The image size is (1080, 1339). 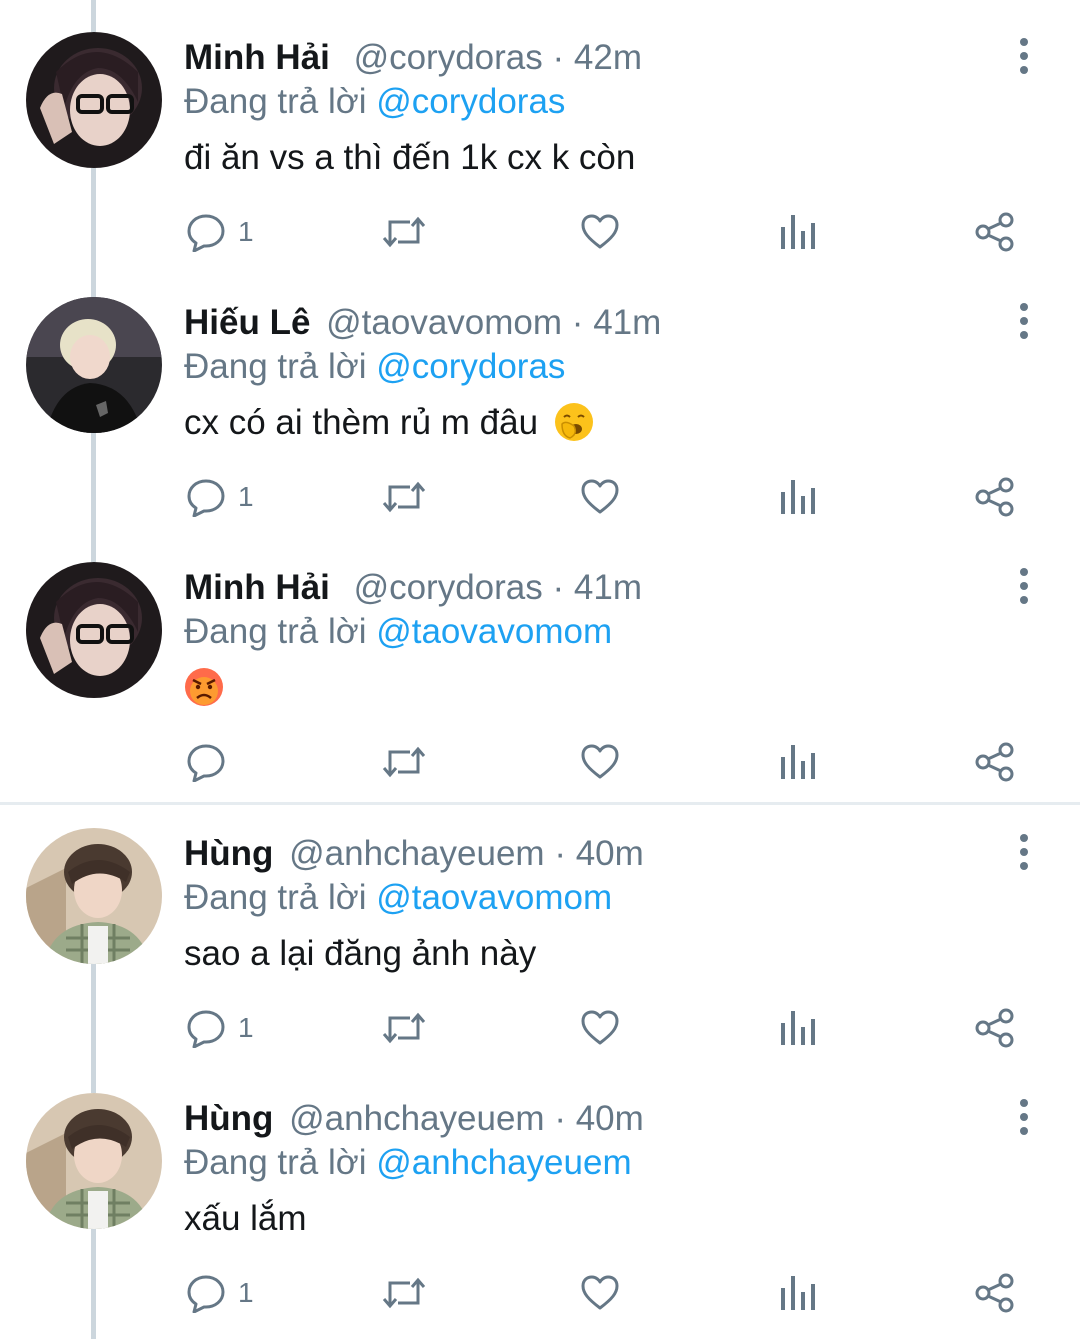 I want to click on tweet-header: Hùng @anhchayeuem · 40m, so click(x=414, y=1119).